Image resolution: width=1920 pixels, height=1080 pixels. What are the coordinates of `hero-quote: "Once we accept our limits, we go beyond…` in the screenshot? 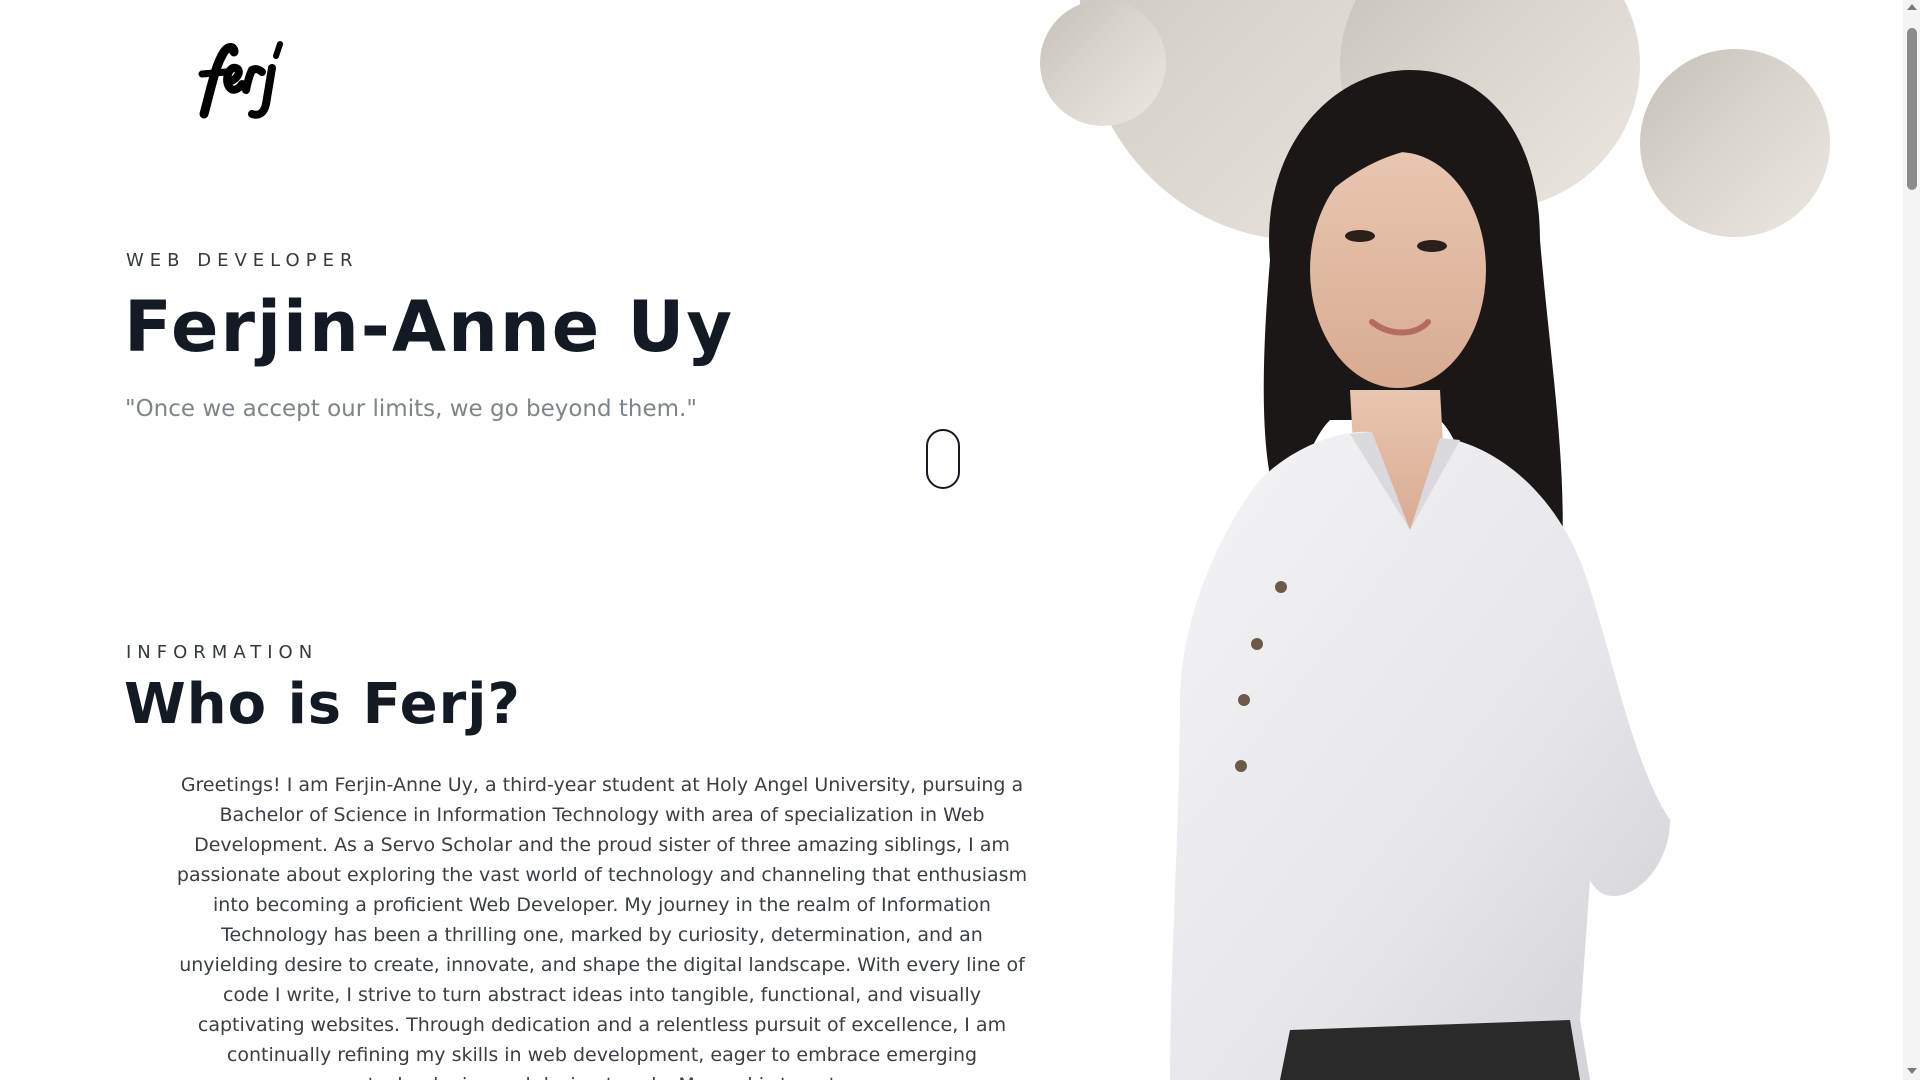 It's located at (411, 409).